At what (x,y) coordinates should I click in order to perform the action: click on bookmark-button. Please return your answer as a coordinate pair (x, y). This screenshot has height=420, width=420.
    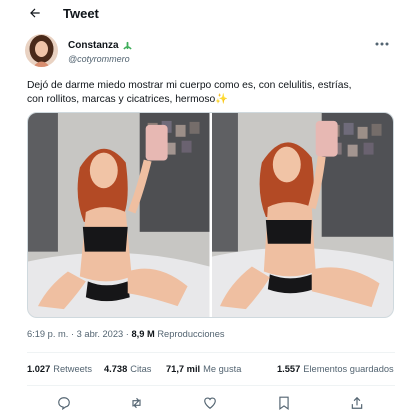
    Looking at the image, I should click on (284, 403).